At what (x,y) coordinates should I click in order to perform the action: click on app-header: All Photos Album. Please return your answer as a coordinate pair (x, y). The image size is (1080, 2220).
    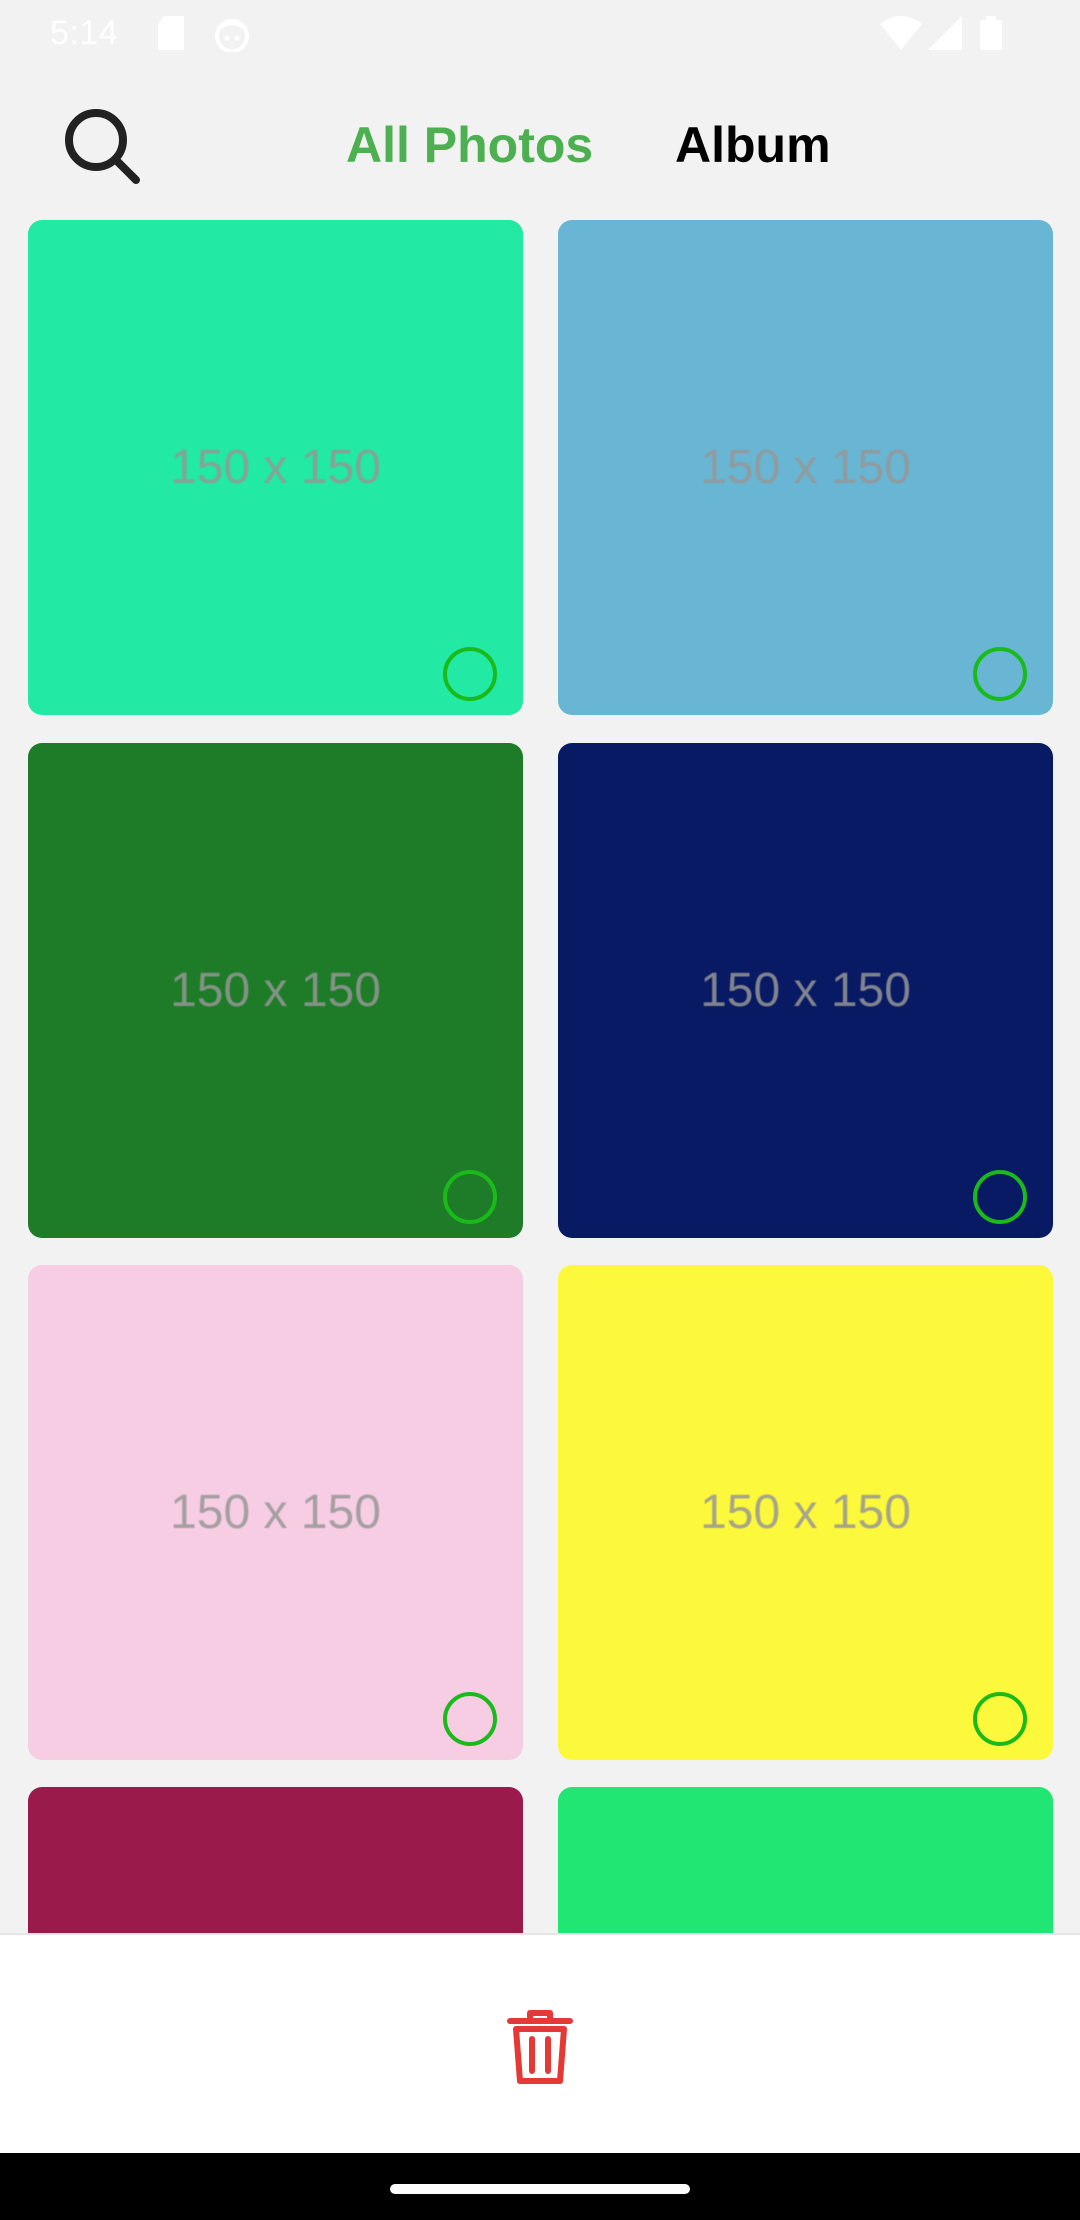
    Looking at the image, I should click on (540, 141).